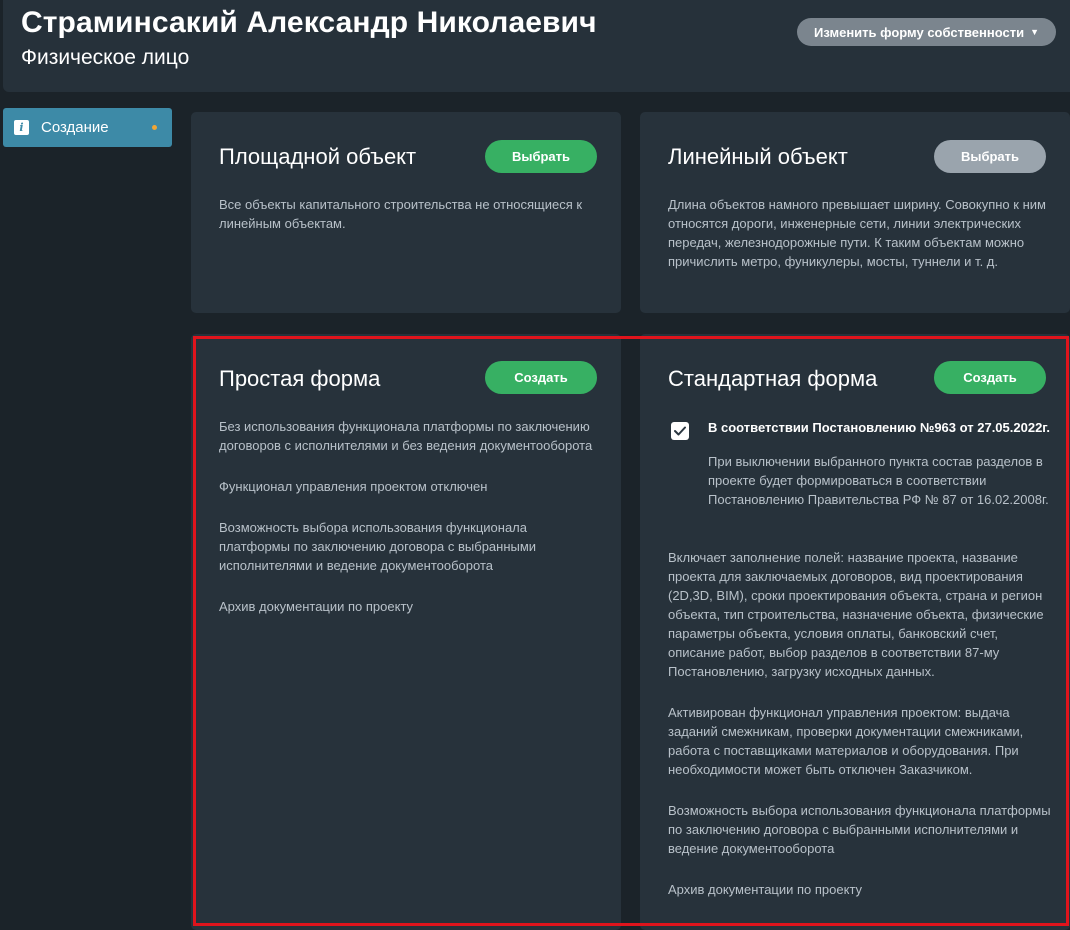 This screenshot has width=1070, height=930. Describe the element at coordinates (75, 127) in the screenshot. I see `sidebar-item-label: Создание` at that location.